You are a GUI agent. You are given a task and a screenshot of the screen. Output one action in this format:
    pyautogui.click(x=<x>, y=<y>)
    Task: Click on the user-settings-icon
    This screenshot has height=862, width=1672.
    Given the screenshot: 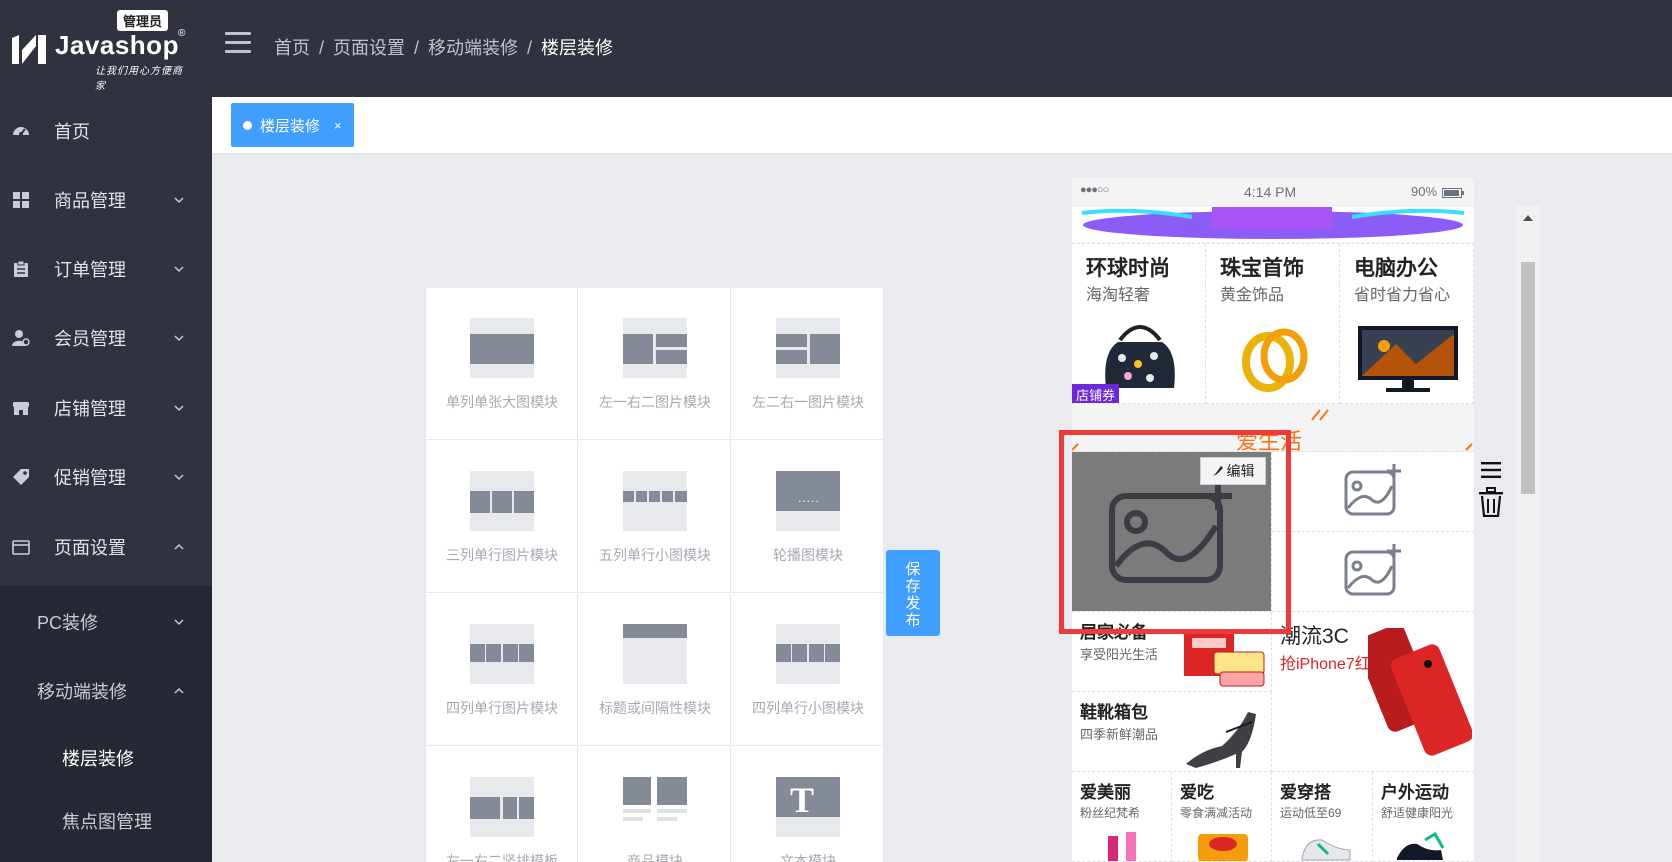 What is the action you would take?
    pyautogui.click(x=21, y=338)
    